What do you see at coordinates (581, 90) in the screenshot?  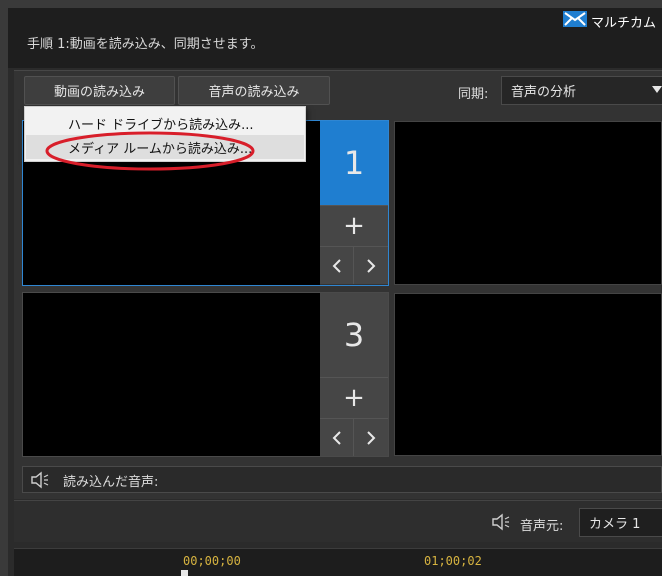 I see `sync-method-select: 音声の分析` at bounding box center [581, 90].